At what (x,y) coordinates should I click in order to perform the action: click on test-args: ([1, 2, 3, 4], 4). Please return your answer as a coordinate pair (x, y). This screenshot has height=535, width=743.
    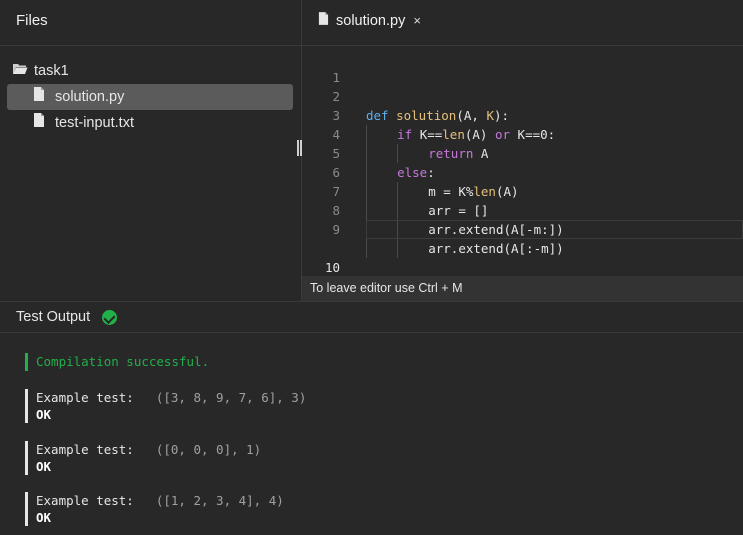
    Looking at the image, I should click on (219, 500).